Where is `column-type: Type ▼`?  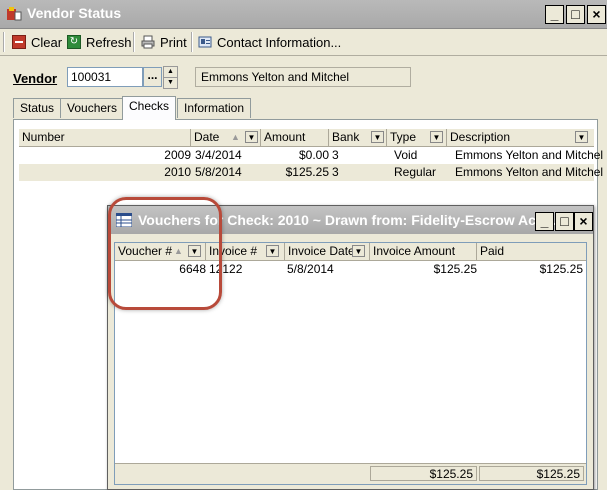 column-type: Type ▼ is located at coordinates (417, 137).